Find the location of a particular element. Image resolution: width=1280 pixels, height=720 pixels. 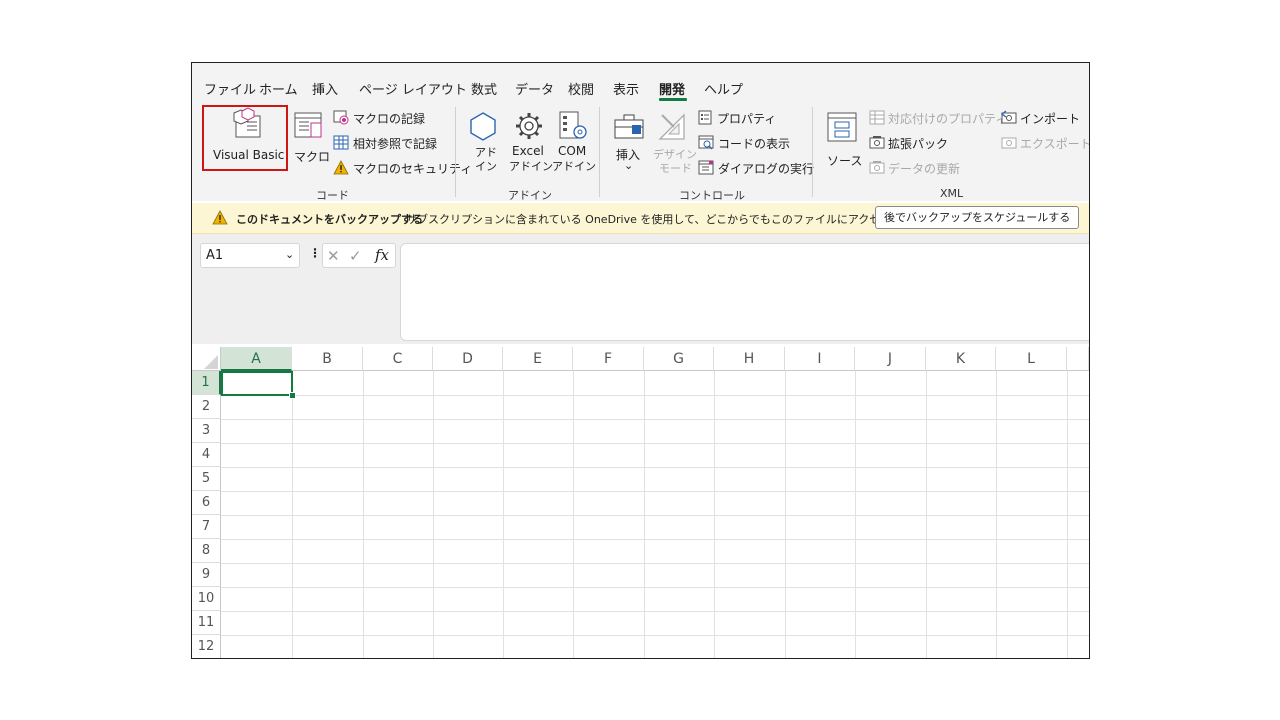

column-header-d: D is located at coordinates (468, 359).